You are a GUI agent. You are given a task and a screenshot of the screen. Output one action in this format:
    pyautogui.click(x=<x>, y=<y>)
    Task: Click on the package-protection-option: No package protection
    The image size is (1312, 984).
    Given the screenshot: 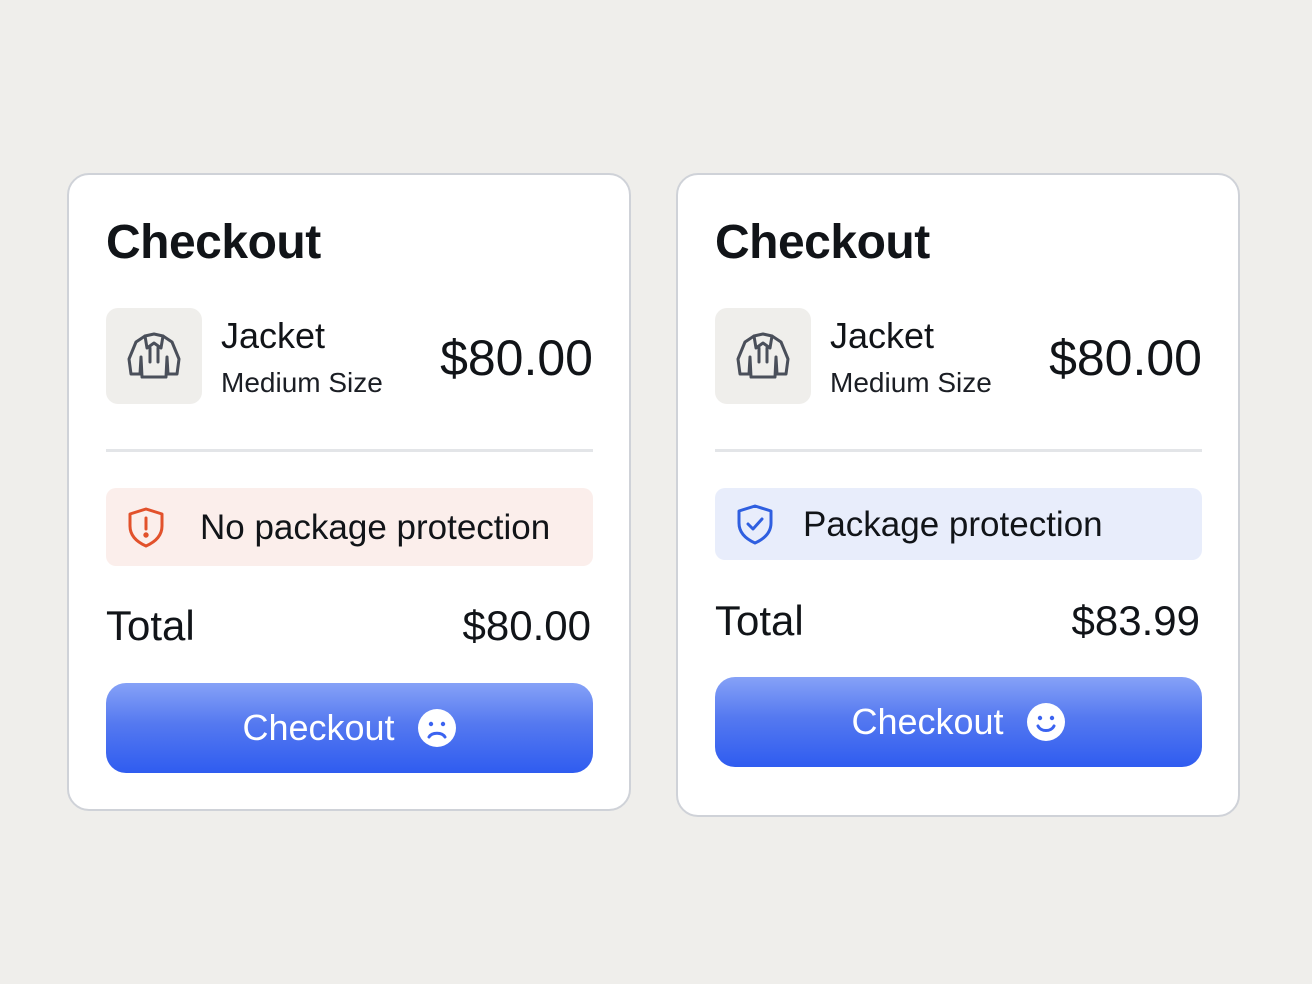 What is the action you would take?
    pyautogui.click(x=349, y=527)
    